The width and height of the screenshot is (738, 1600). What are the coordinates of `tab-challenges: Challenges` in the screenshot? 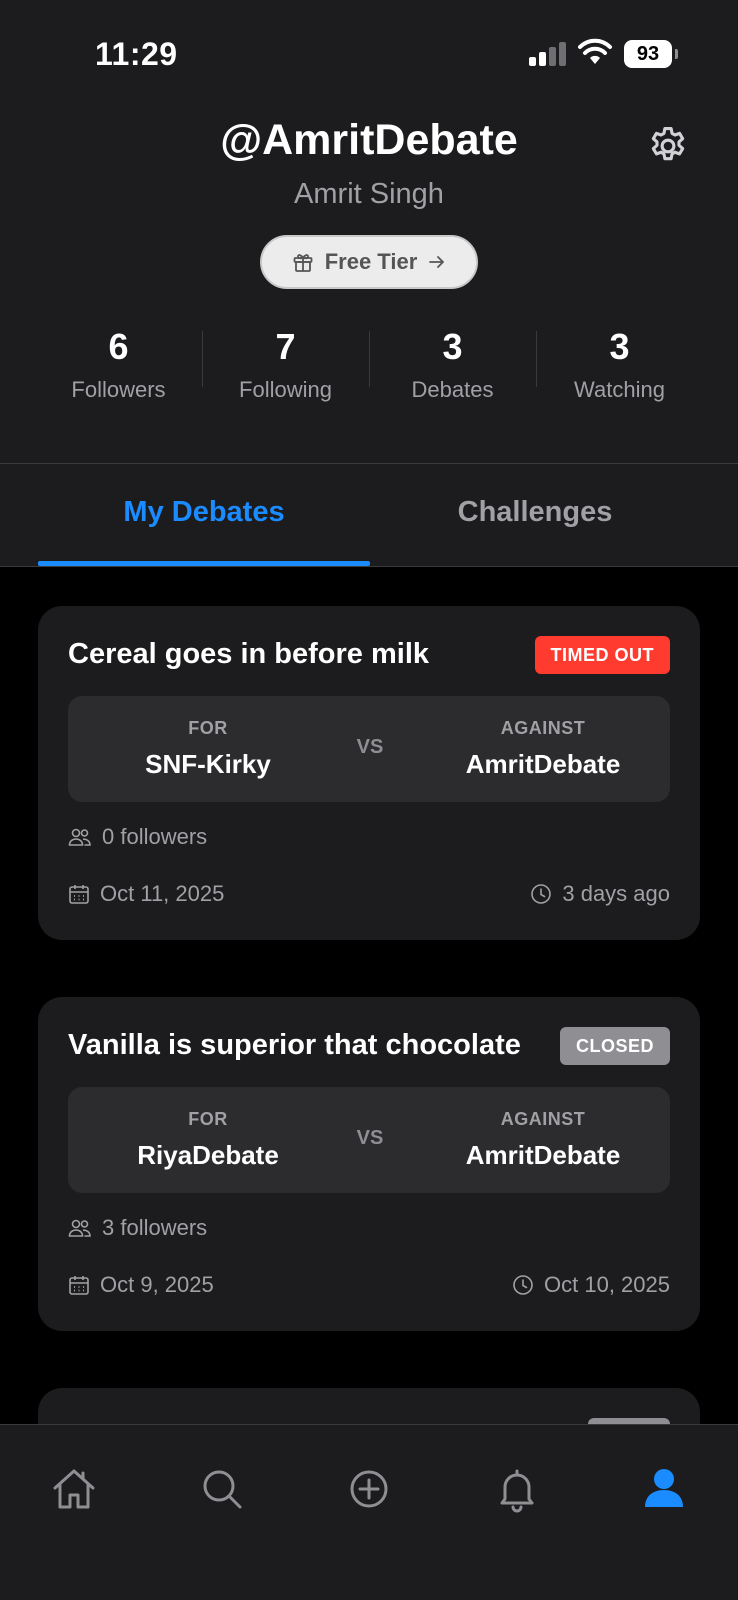 It's located at (535, 515).